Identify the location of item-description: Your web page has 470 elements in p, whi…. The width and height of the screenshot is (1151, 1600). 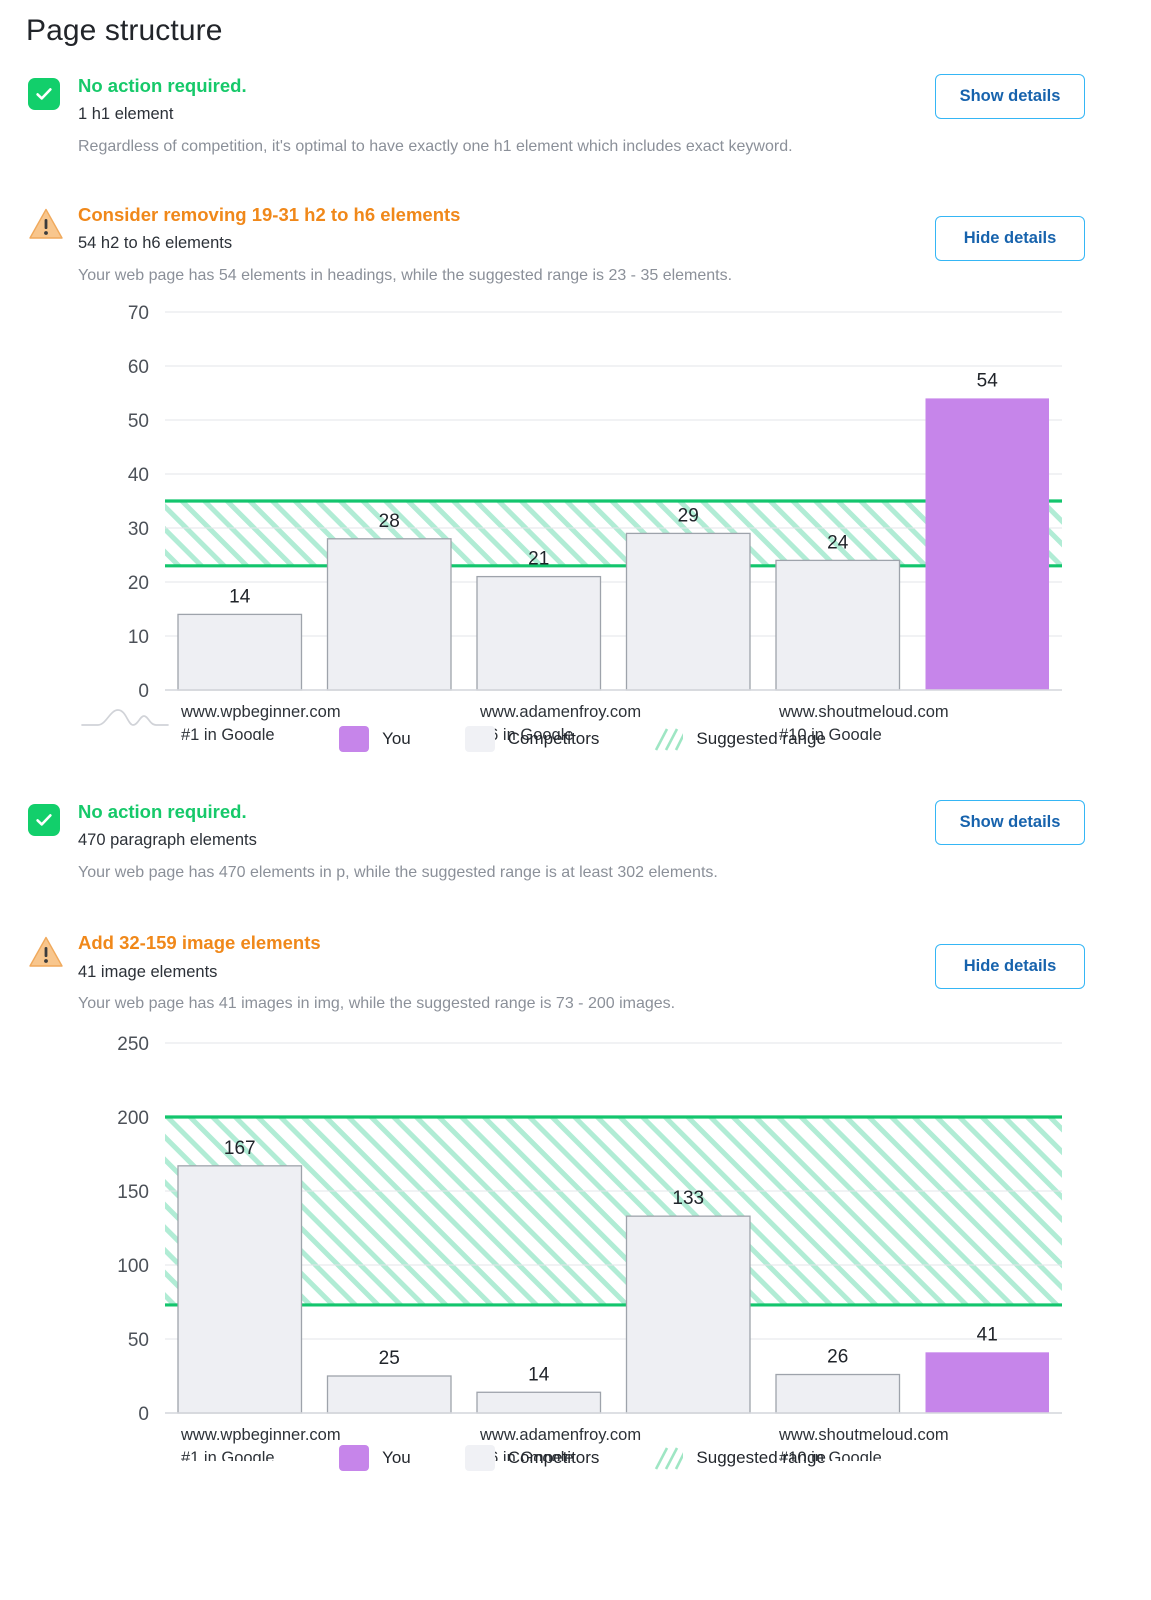
(398, 872).